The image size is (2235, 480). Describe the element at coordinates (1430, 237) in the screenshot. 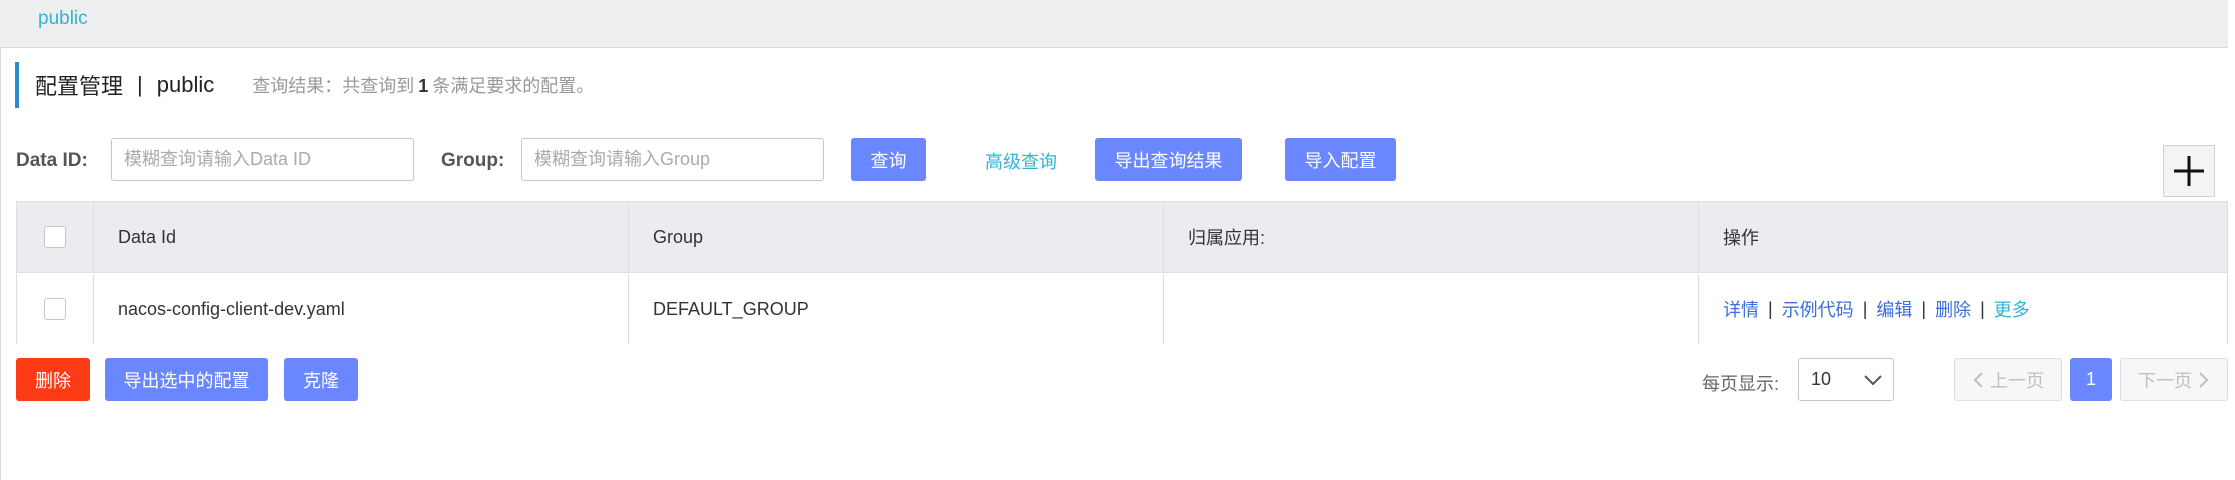

I see `column-header-app: 归属应用:` at that location.